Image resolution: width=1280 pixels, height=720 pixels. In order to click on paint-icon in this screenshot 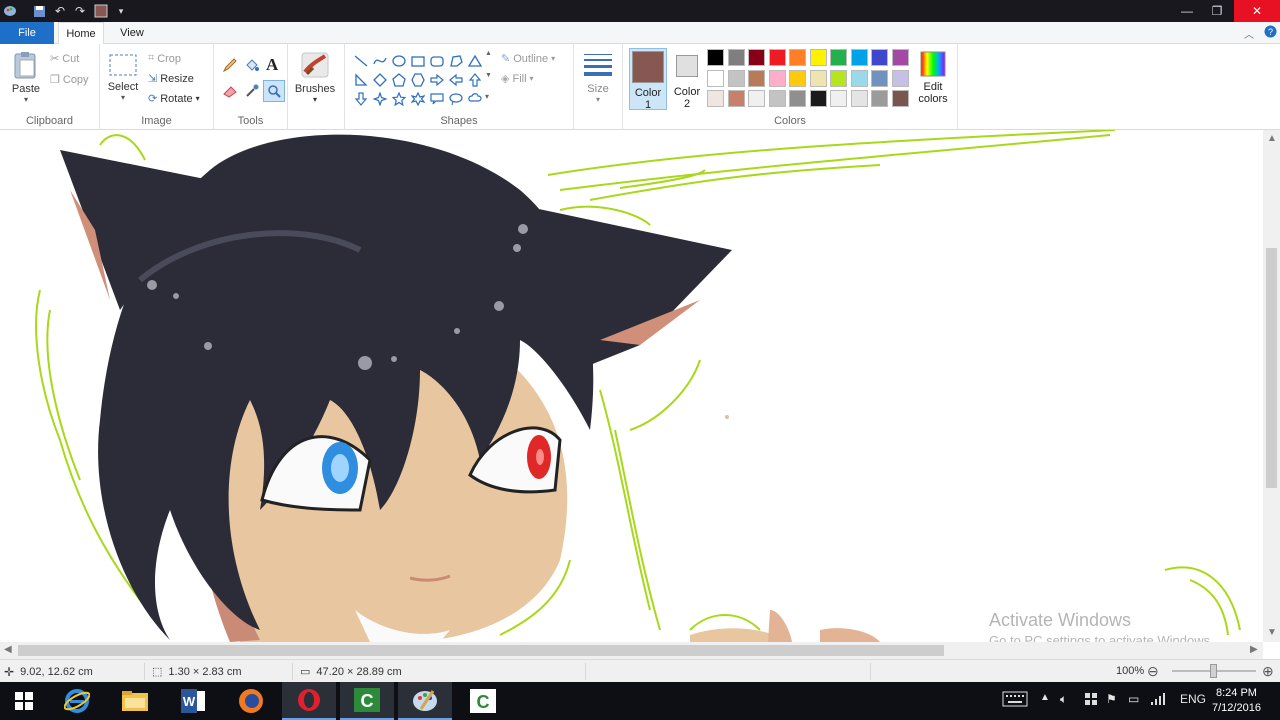, I will do `click(425, 701)`.